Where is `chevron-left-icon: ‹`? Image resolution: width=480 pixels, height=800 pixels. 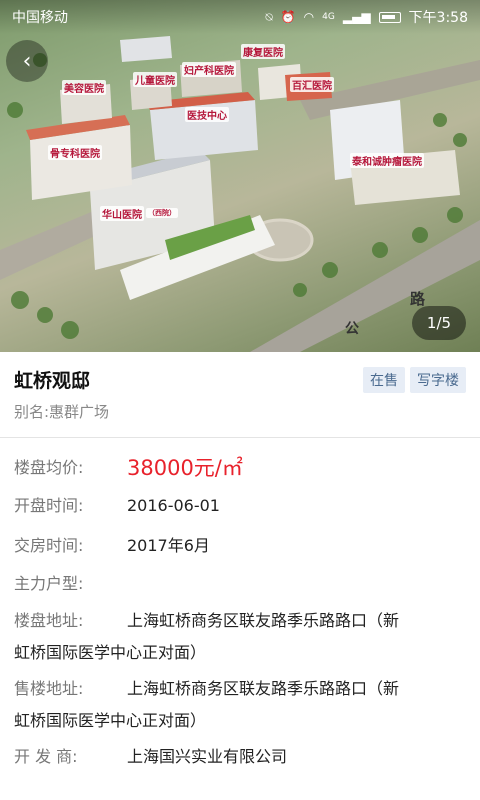 chevron-left-icon: ‹ is located at coordinates (27, 61).